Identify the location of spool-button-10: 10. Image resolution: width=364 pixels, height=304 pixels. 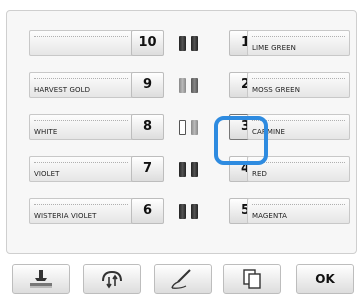
(147, 43).